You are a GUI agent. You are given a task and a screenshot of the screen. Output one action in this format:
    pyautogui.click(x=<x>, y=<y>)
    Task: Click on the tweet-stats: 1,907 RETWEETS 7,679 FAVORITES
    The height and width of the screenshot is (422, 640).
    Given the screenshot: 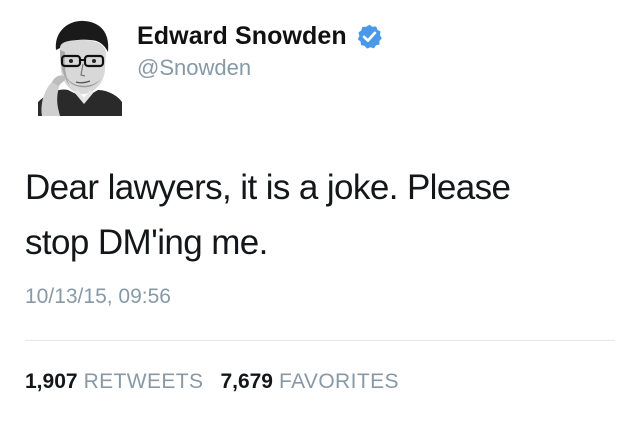 What is the action you would take?
    pyautogui.click(x=220, y=382)
    